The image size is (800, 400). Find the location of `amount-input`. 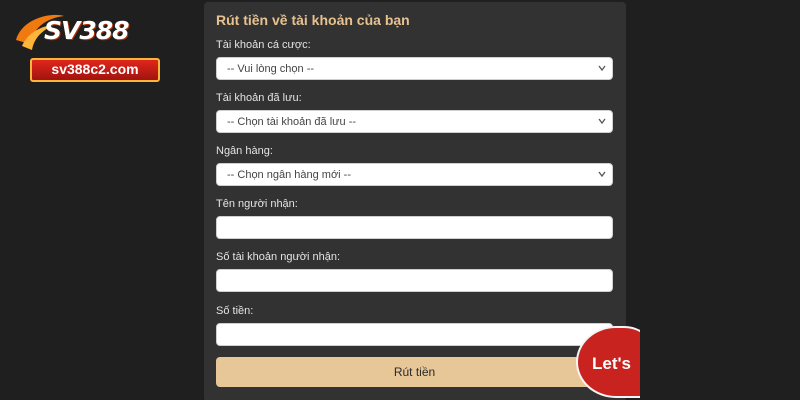

amount-input is located at coordinates (414, 334).